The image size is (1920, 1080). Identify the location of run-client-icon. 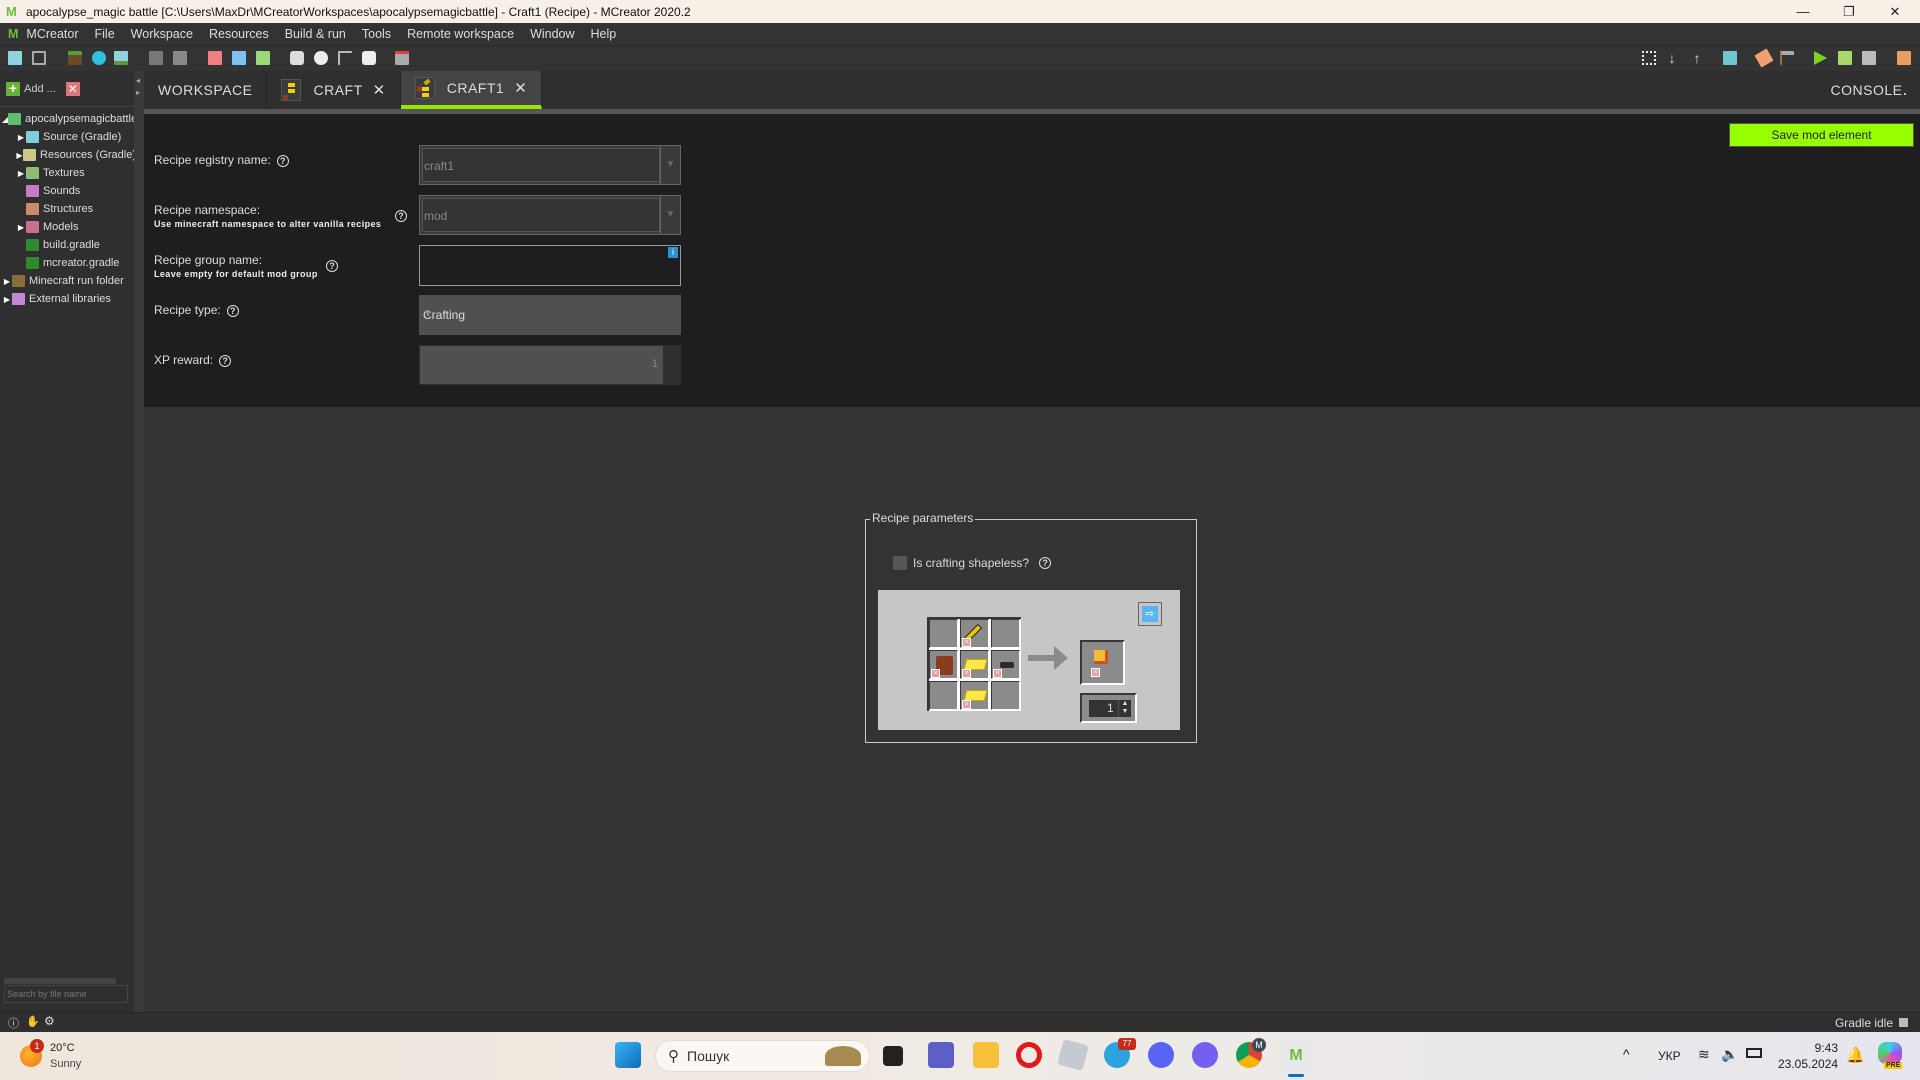
(1820, 58).